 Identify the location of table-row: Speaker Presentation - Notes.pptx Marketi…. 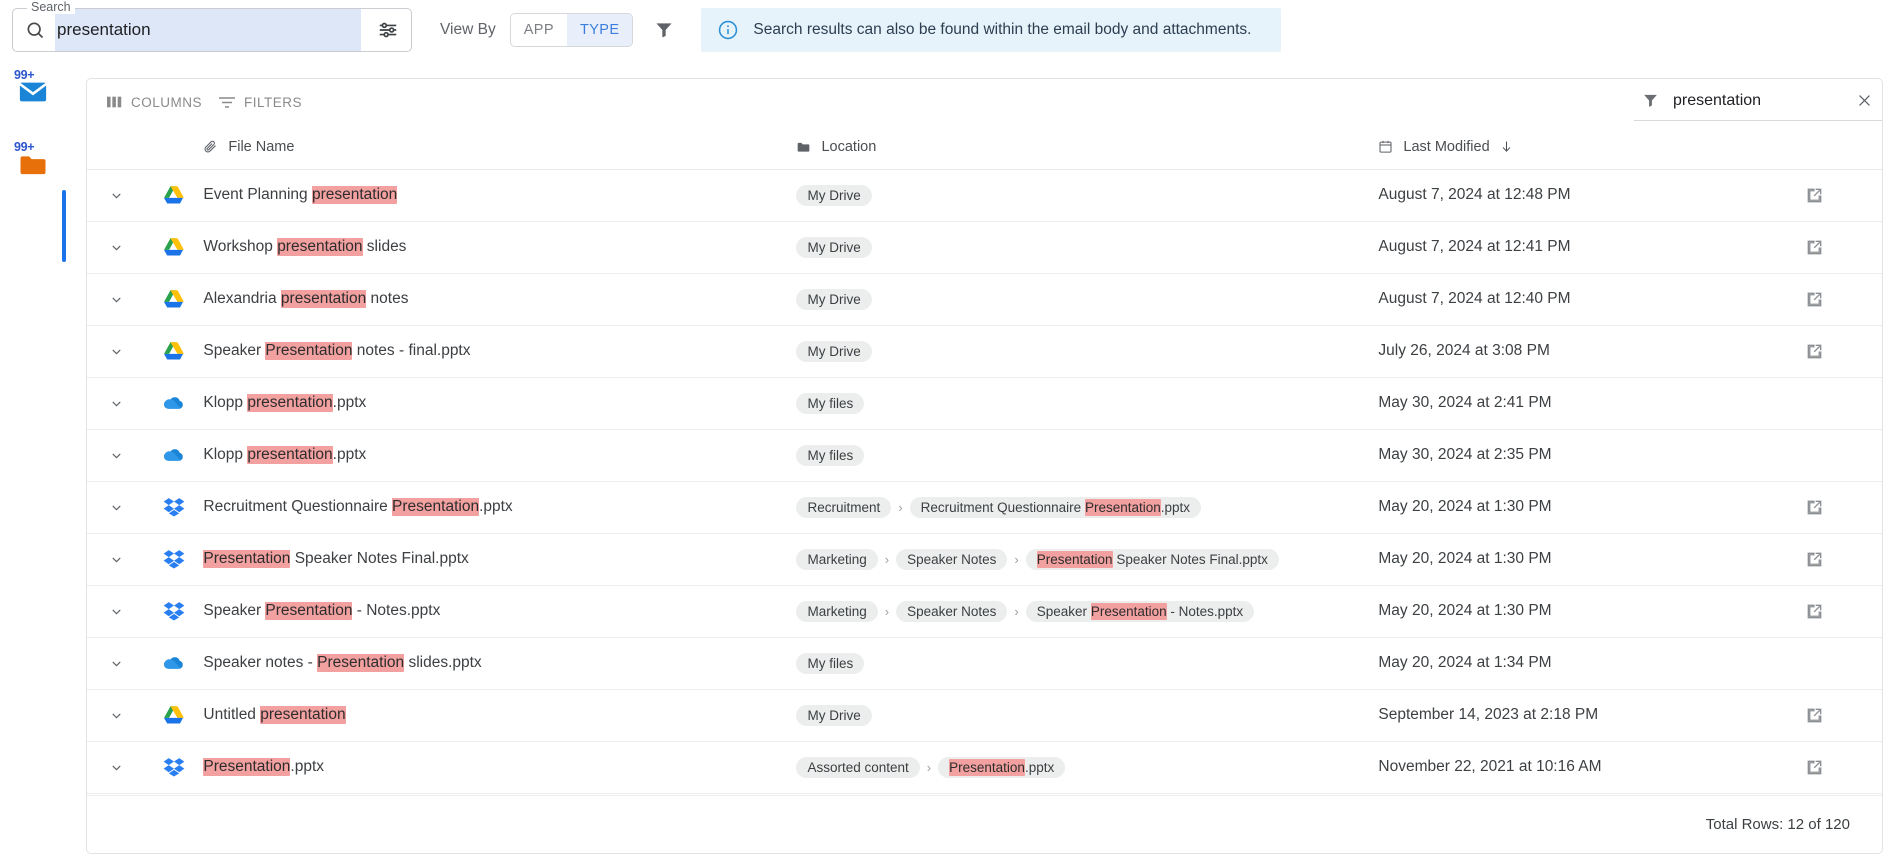
(984, 611).